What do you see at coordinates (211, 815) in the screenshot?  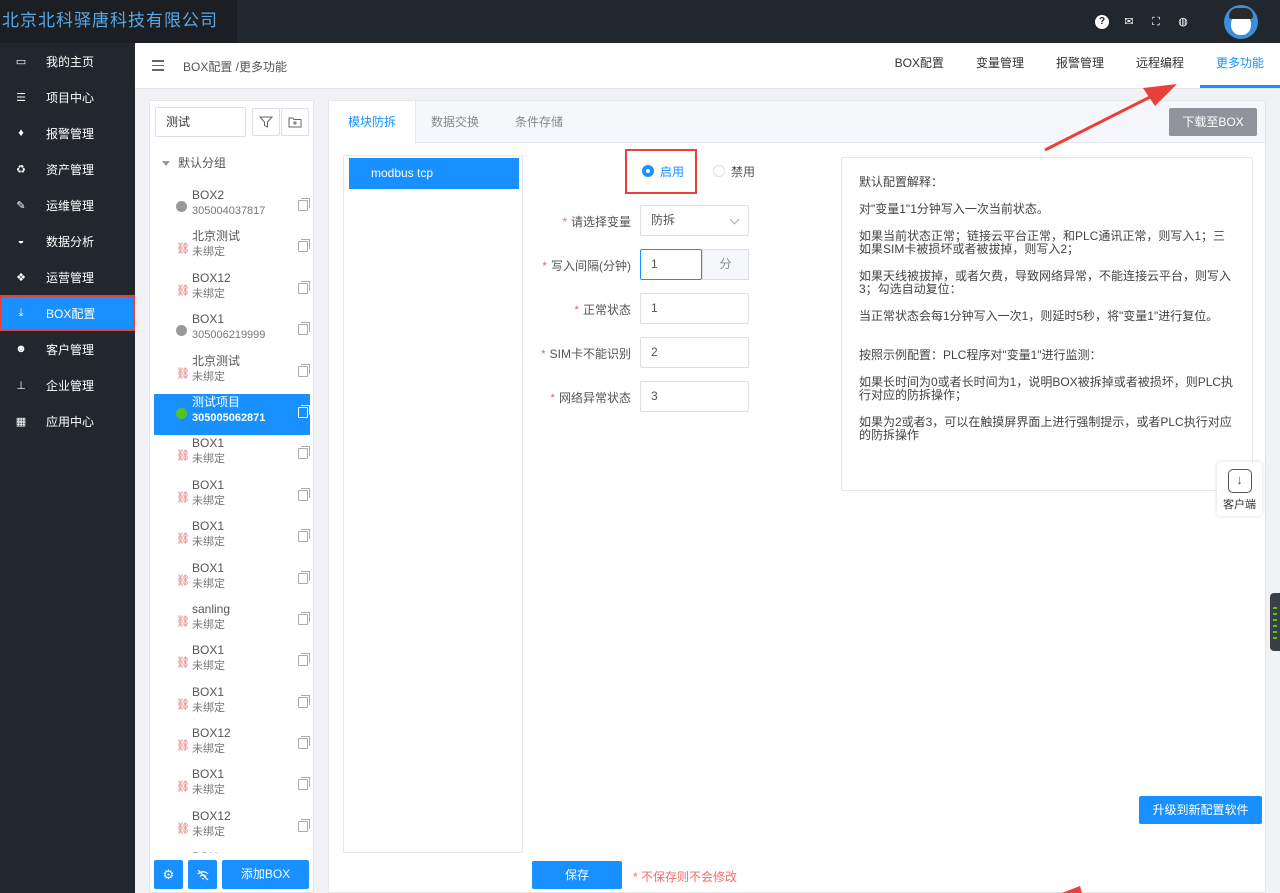 I see `box-name: BOX12` at bounding box center [211, 815].